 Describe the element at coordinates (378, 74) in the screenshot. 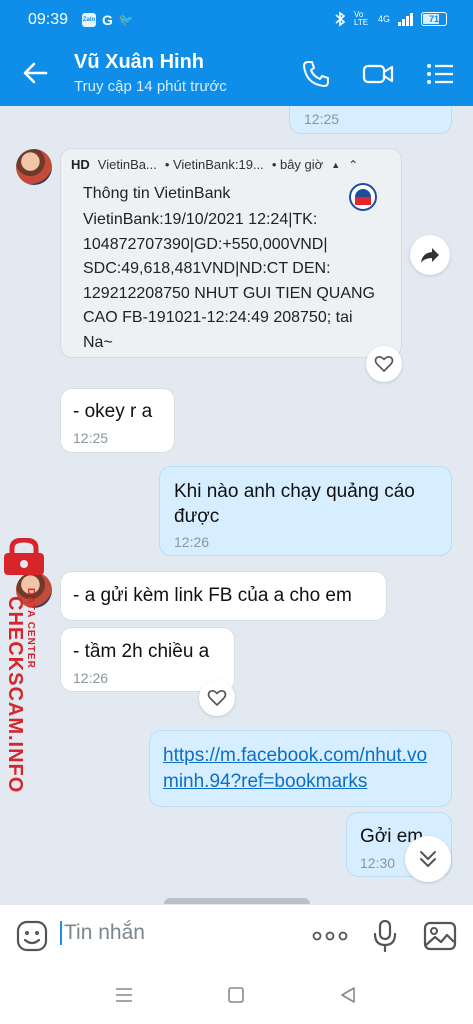

I see `video-call-icon` at that location.